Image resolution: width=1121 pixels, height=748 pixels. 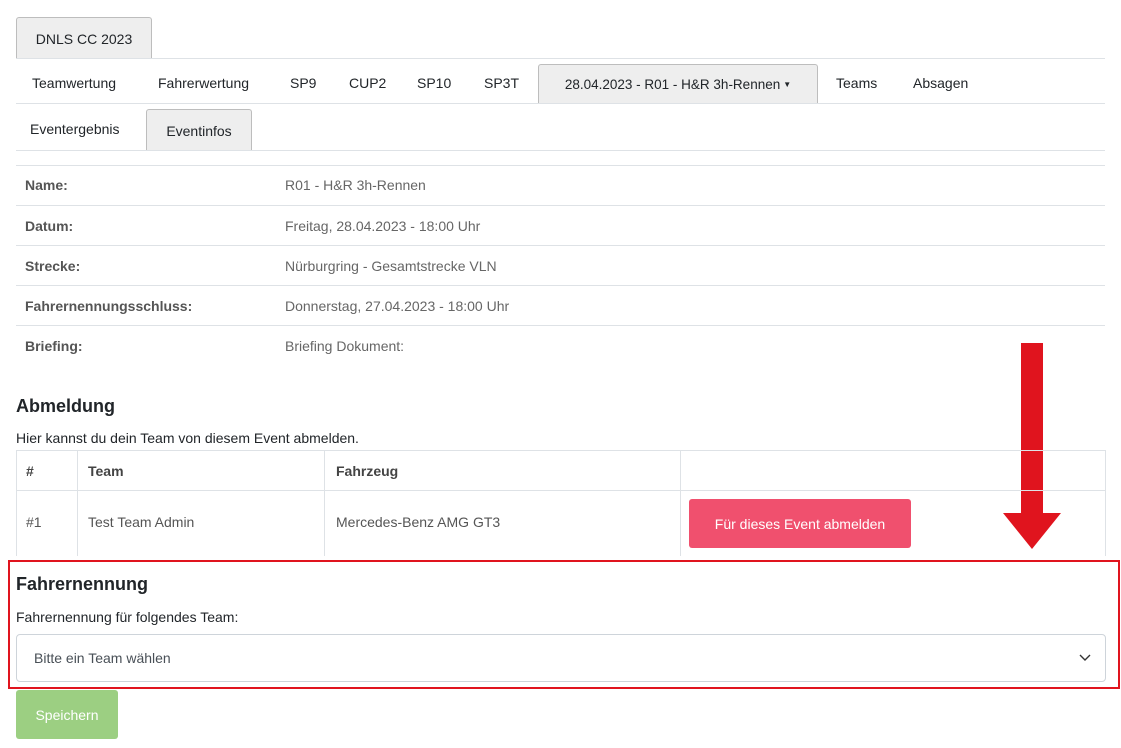 What do you see at coordinates (397, 306) in the screenshot?
I see `info-nennungsschluss-value: Donnerstag, 27.04.2023 - 18:00 Uhr` at bounding box center [397, 306].